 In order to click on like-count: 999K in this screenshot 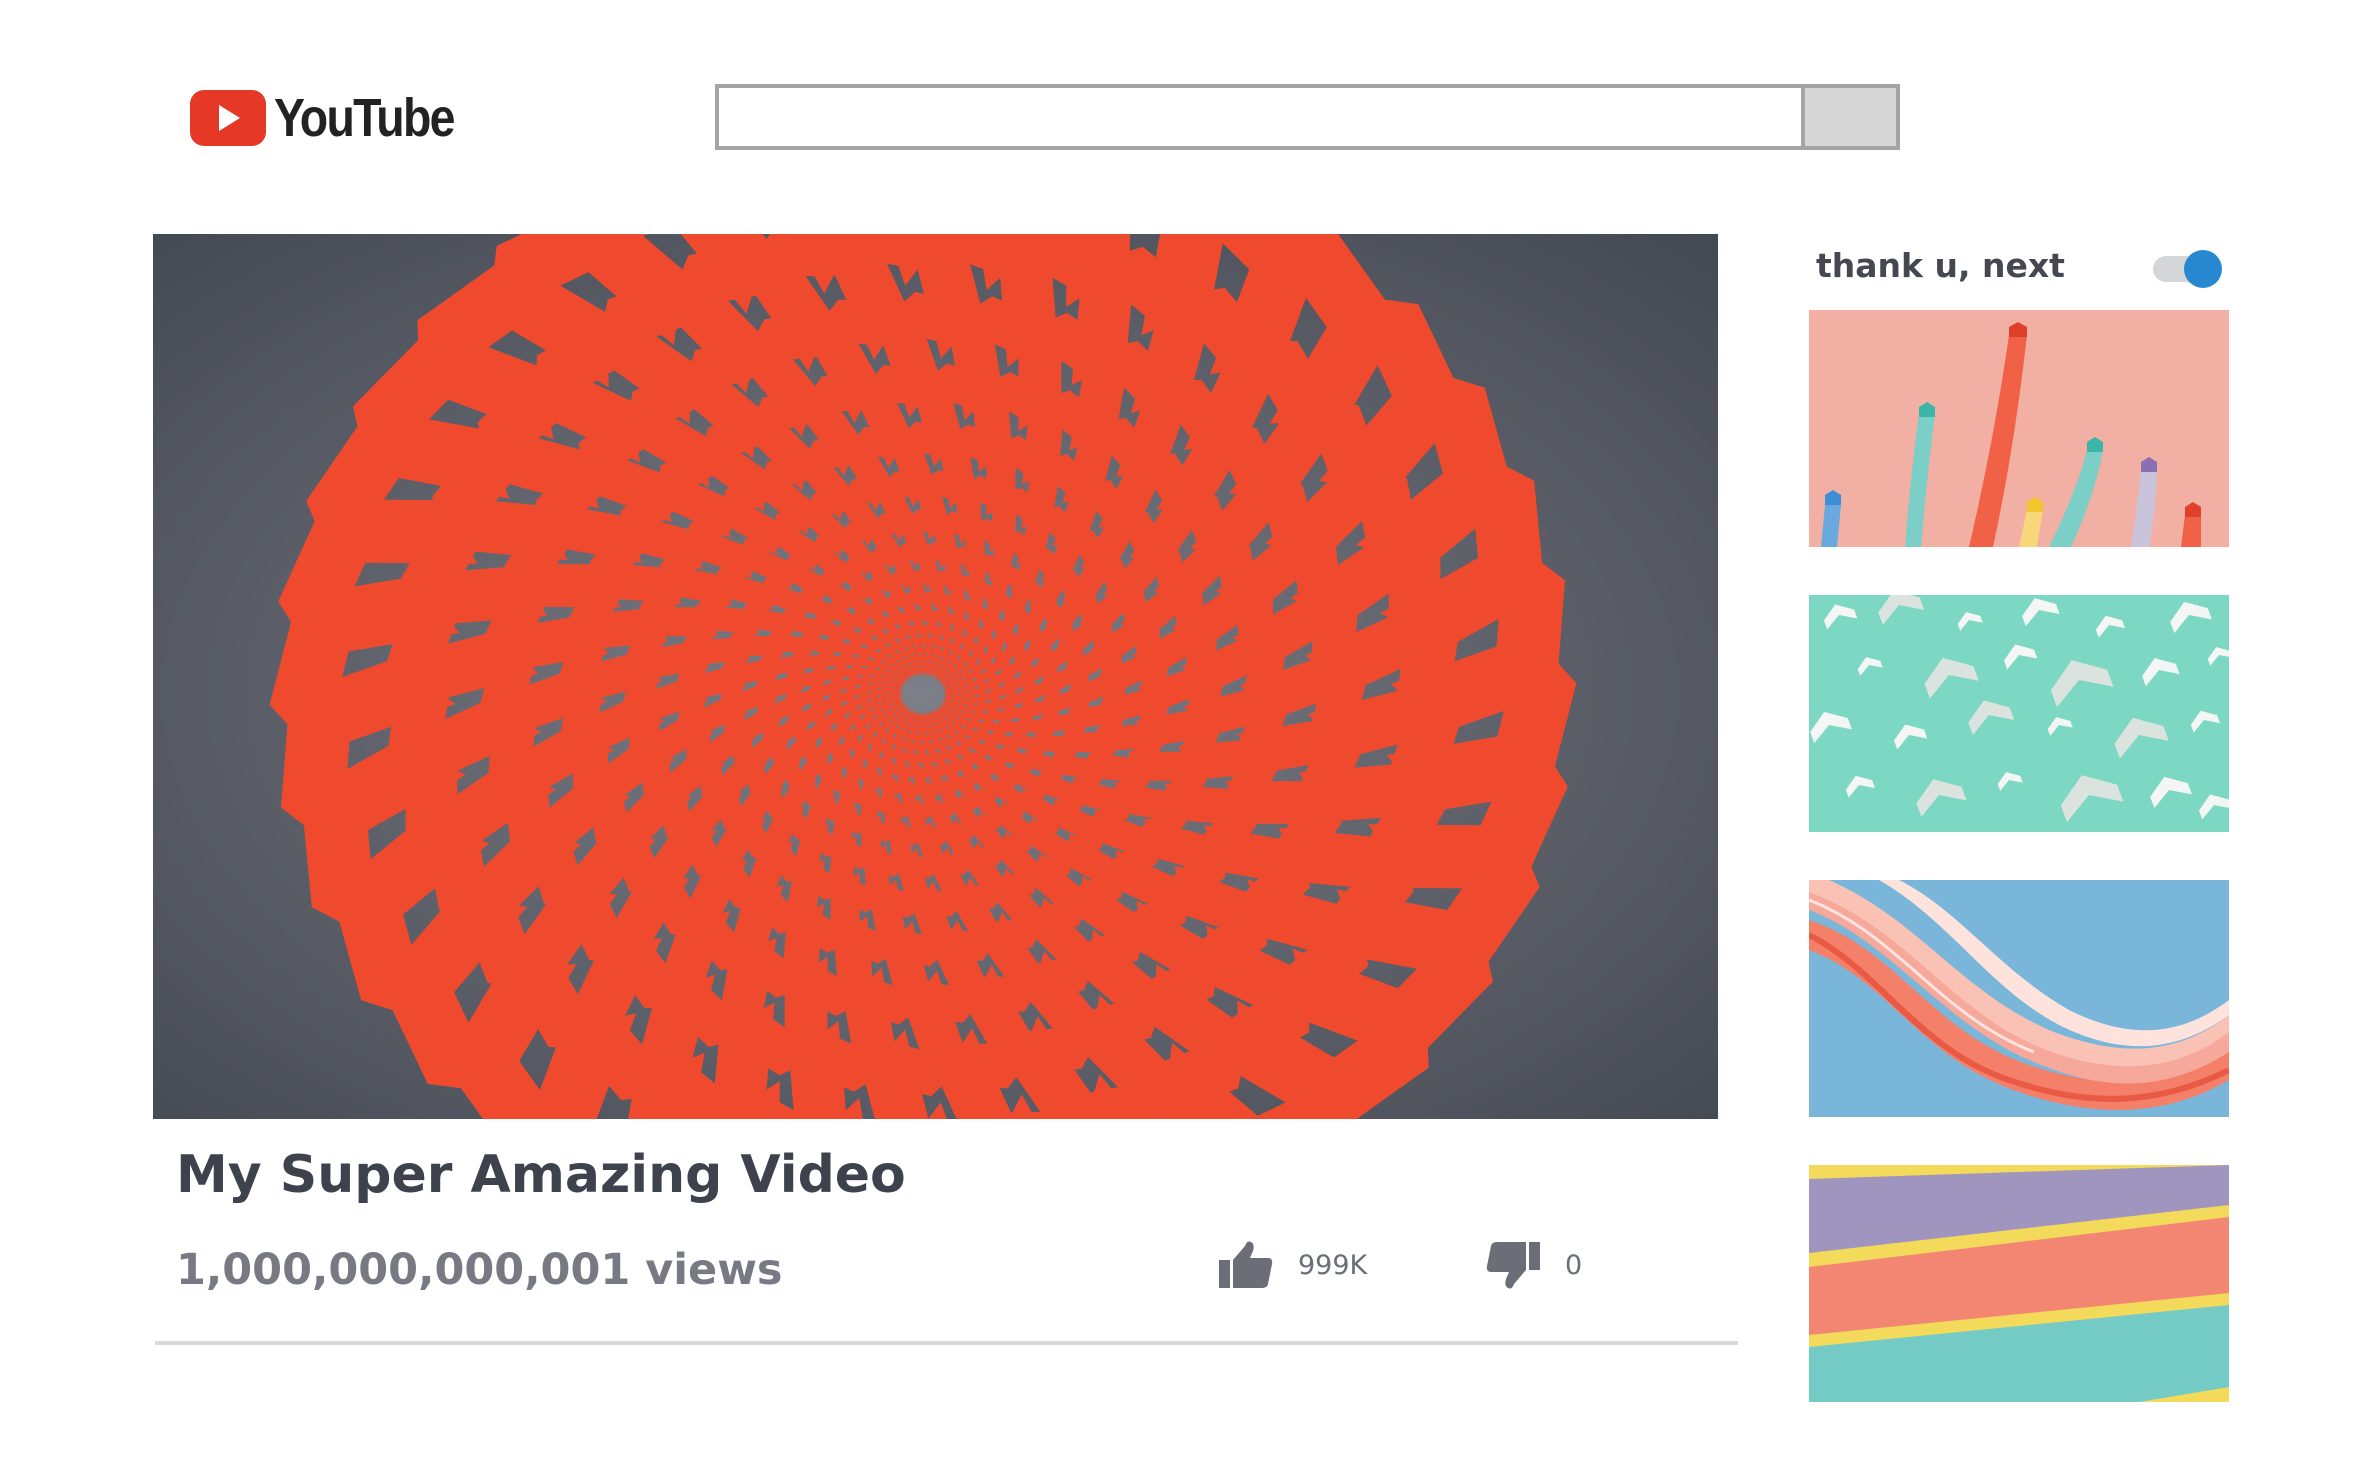, I will do `click(1333, 1265)`.